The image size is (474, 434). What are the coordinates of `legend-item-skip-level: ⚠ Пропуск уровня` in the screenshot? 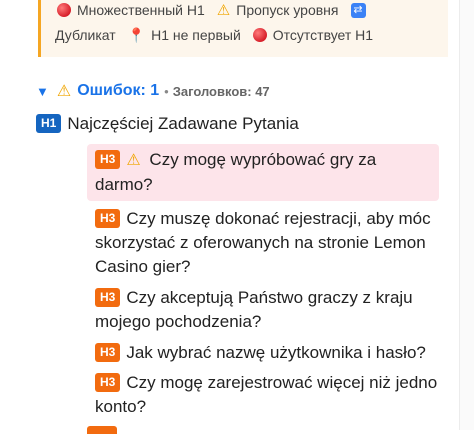 It's located at (278, 10).